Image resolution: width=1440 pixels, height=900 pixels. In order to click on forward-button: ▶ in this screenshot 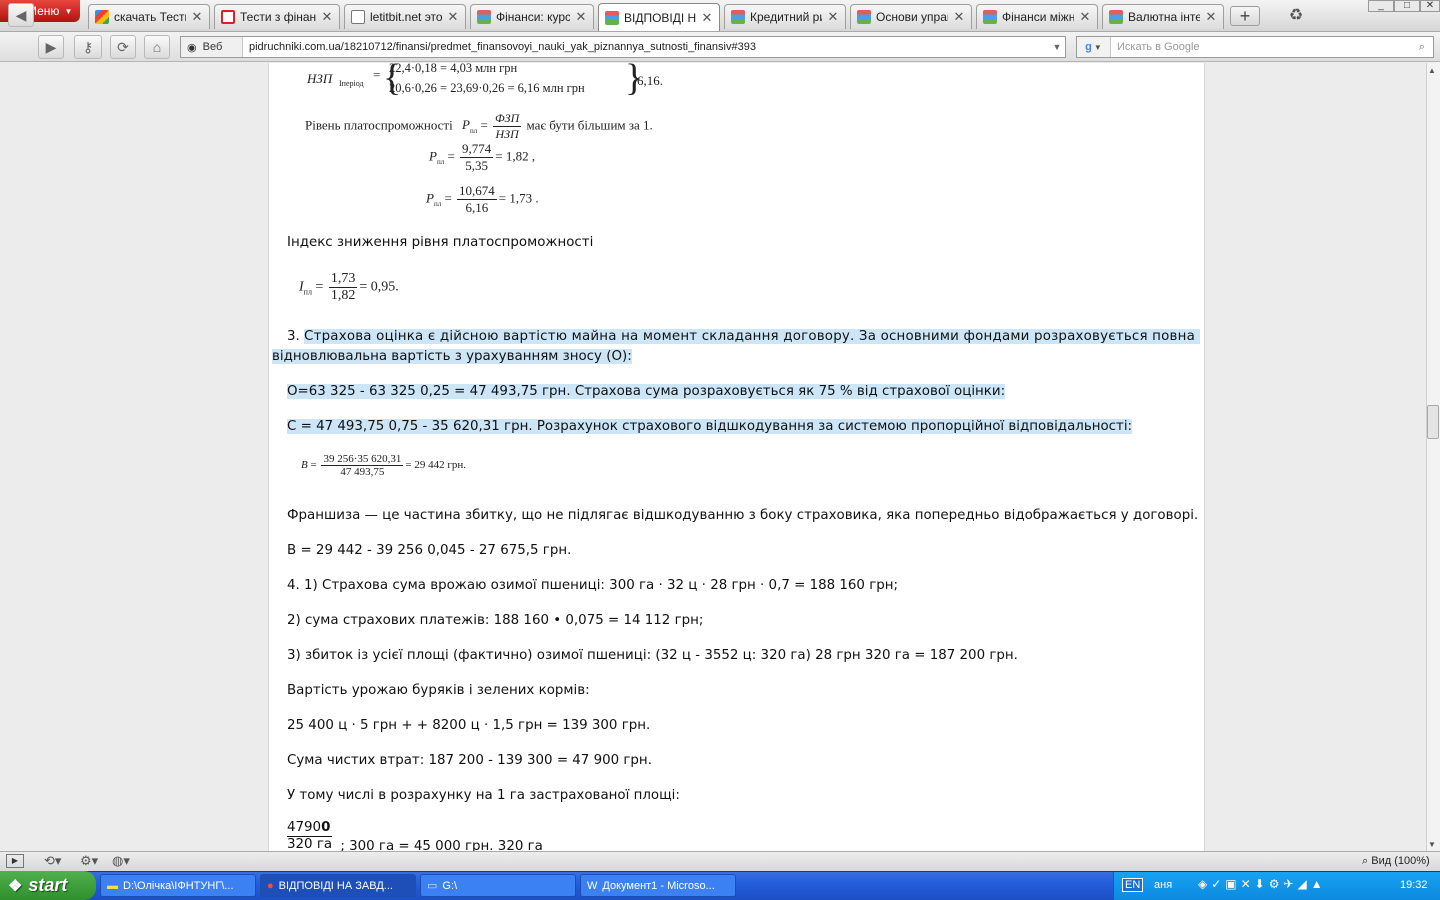, I will do `click(51, 47)`.